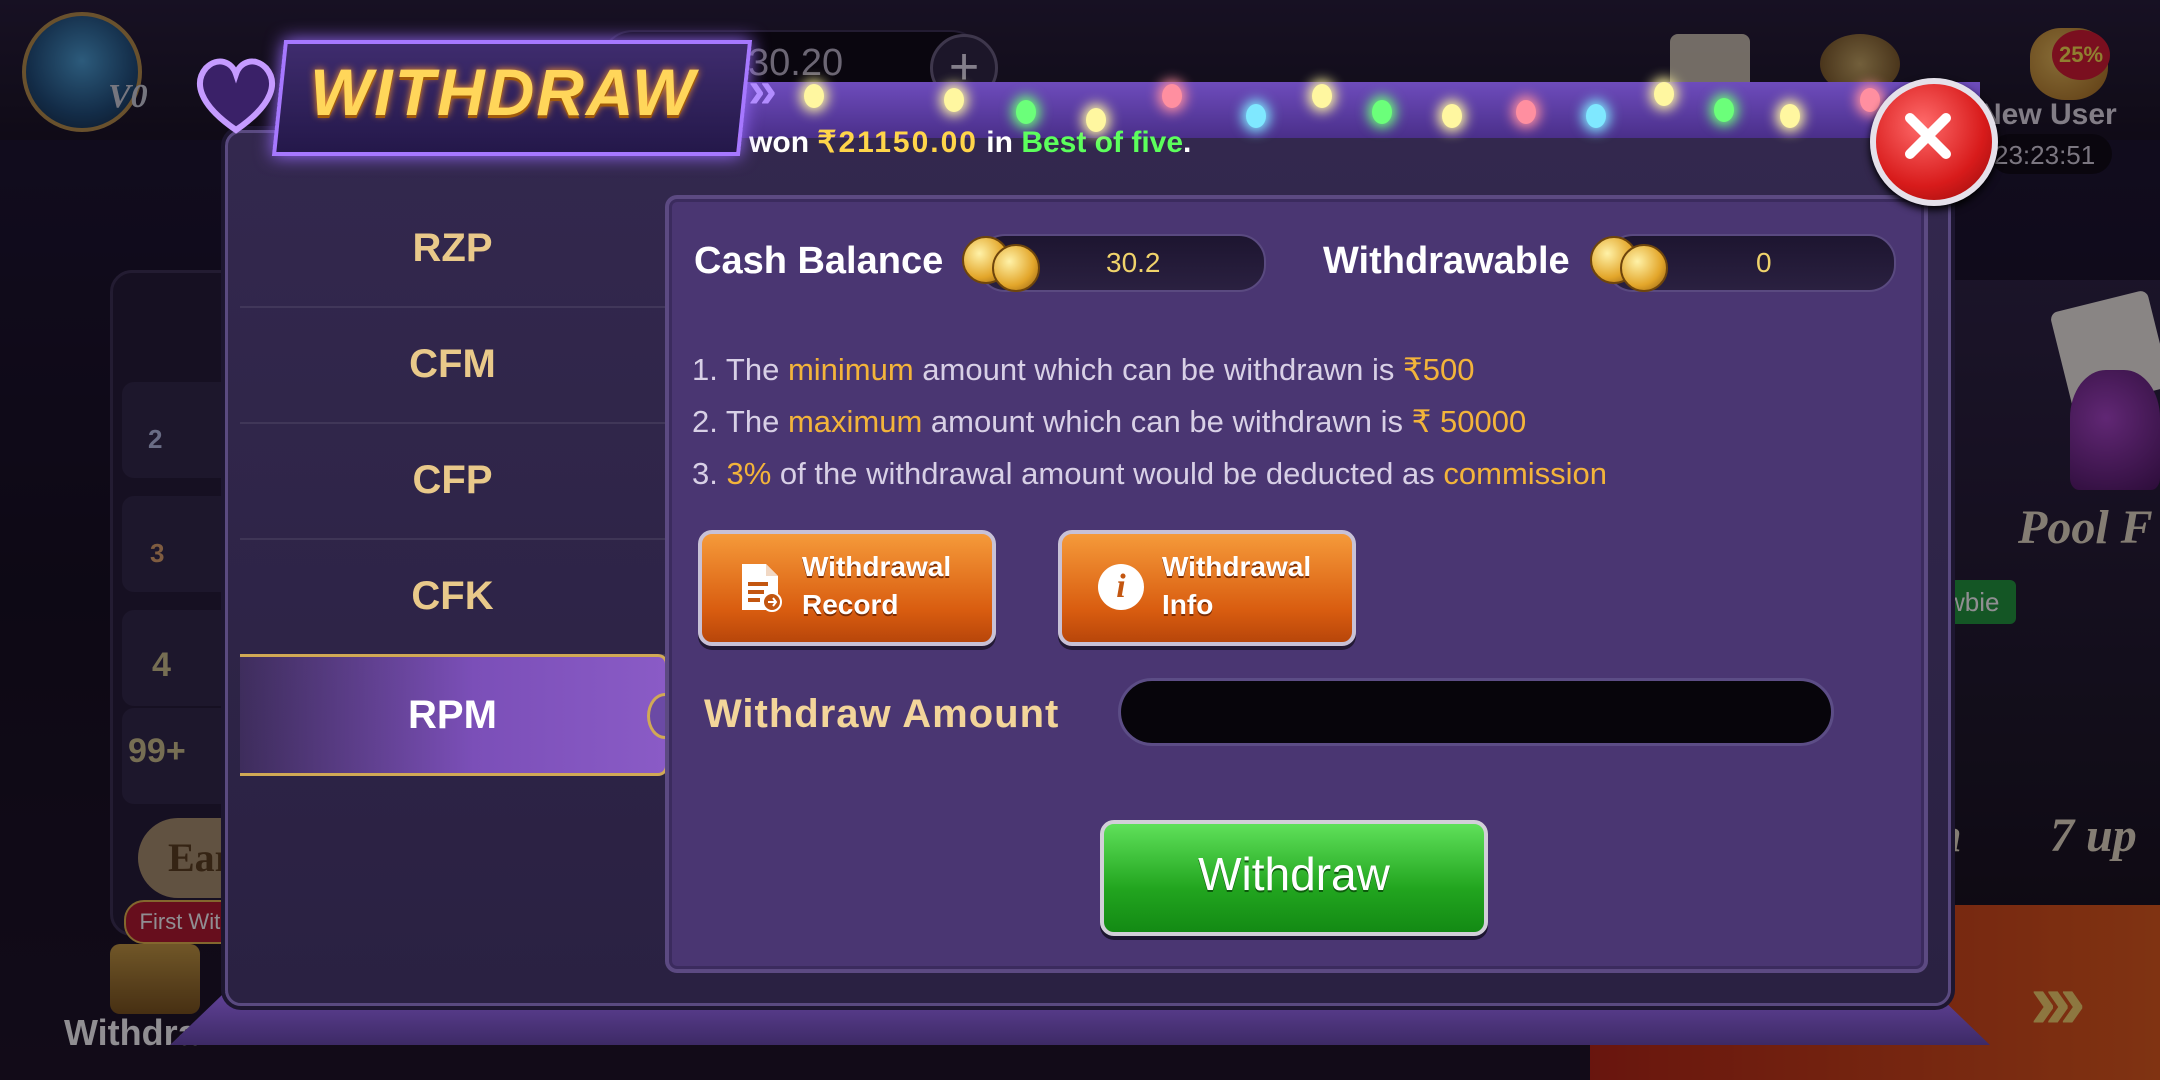 The image size is (2160, 1080). Describe the element at coordinates (452, 597) in the screenshot. I see `tab-cfk: CFK` at that location.